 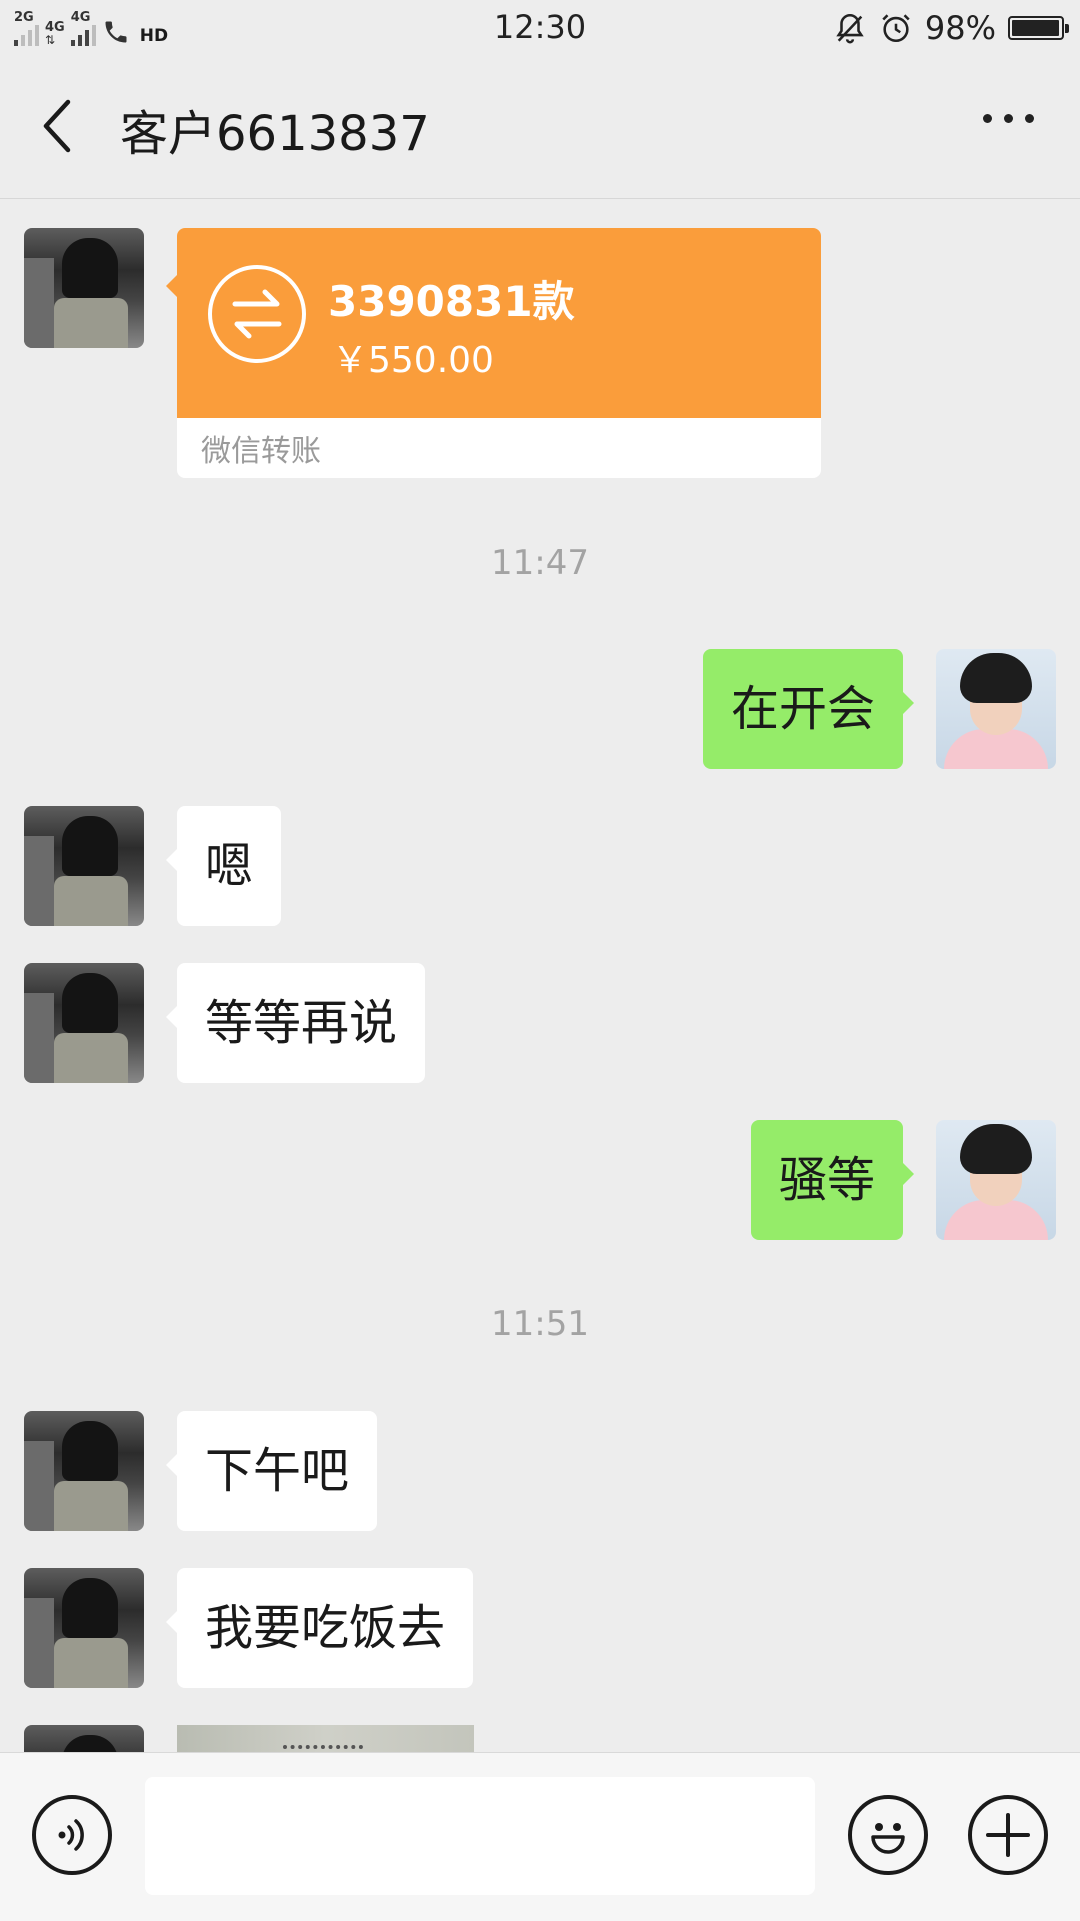 What do you see at coordinates (1008, 118) in the screenshot?
I see `more-dots-icon` at bounding box center [1008, 118].